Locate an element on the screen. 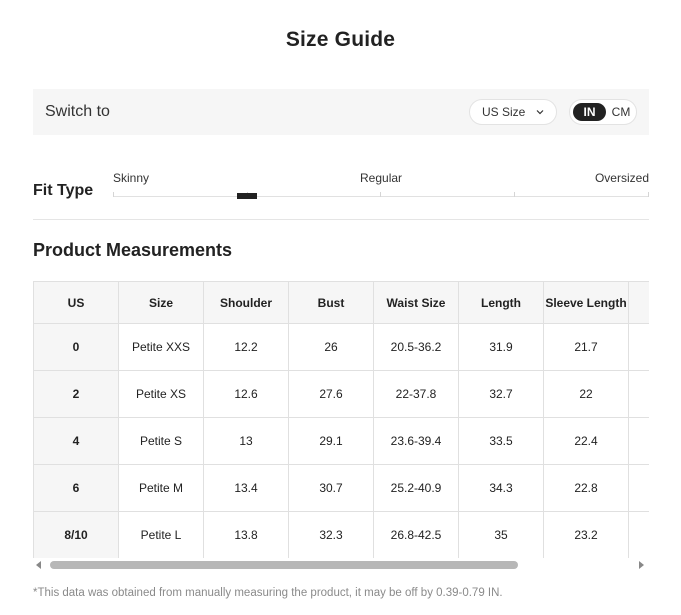  table-cell: Petite M is located at coordinates (161, 488).